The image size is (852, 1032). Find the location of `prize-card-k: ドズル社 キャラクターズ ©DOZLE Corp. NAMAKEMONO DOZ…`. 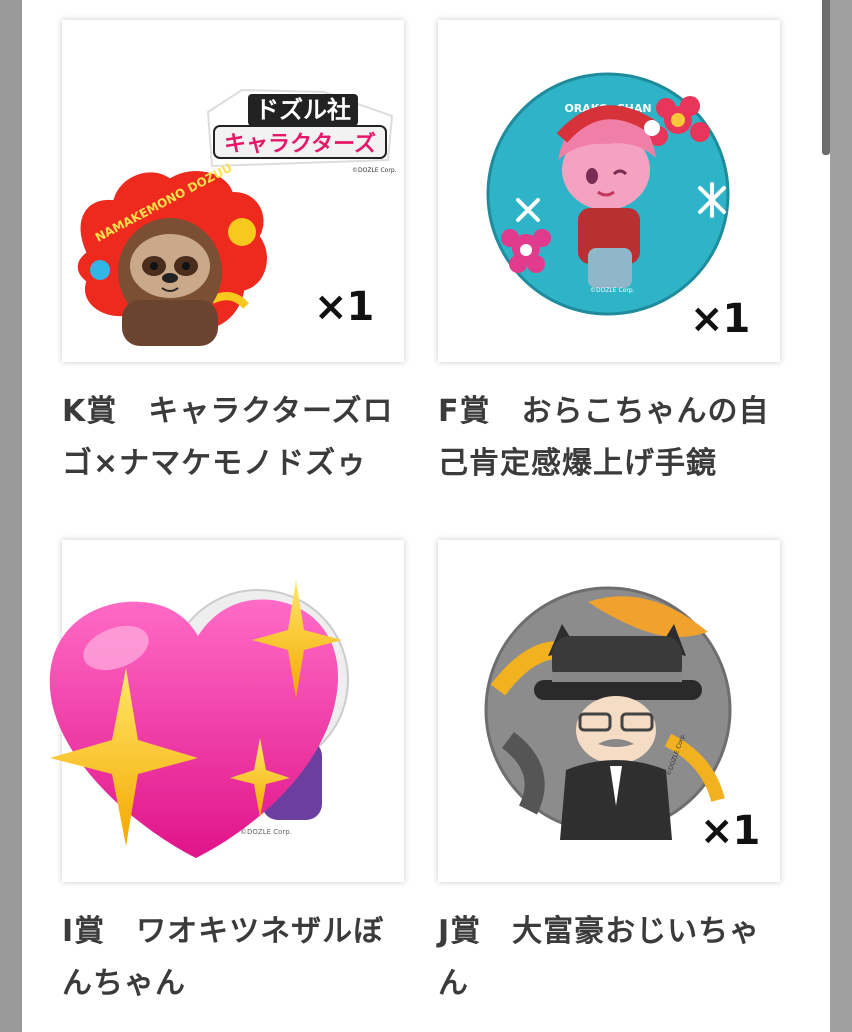

prize-card-k: ドズル社 キャラクターズ ©DOZLE Corp. NAMAKEMONO DOZ… is located at coordinates (233, 191).